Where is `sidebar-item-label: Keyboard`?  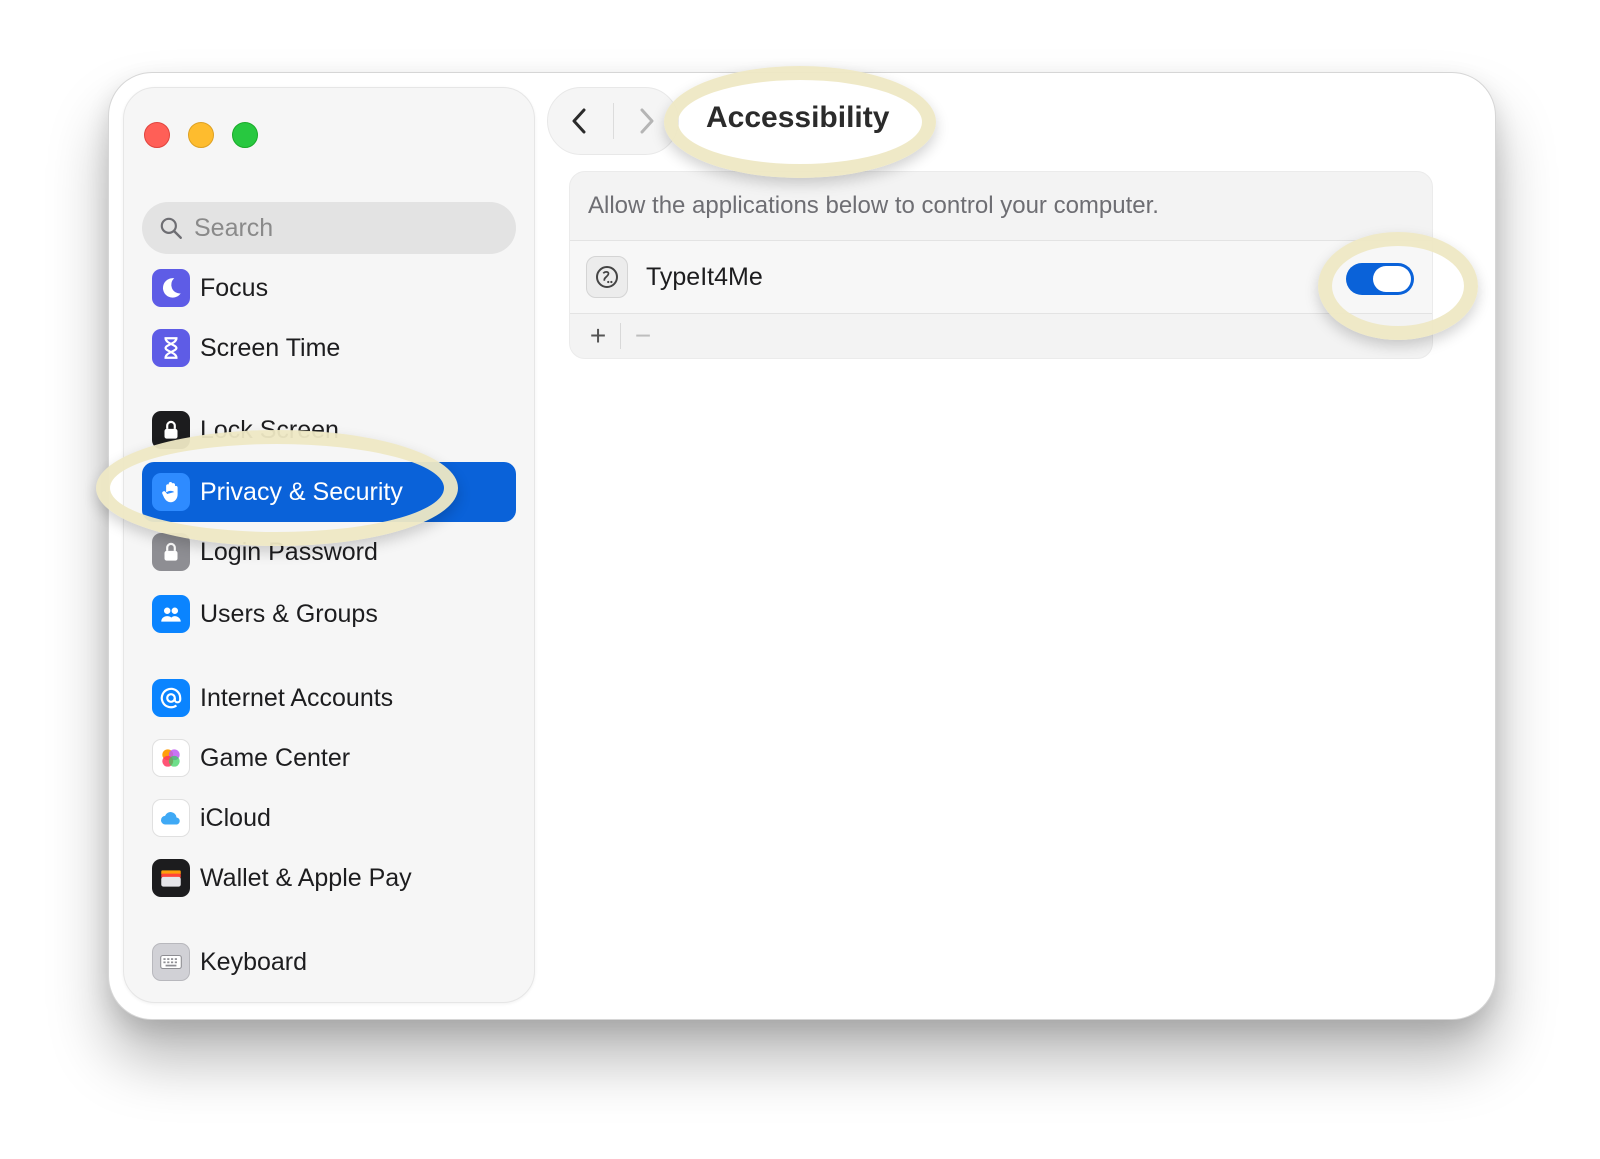
sidebar-item-label: Keyboard is located at coordinates (254, 961).